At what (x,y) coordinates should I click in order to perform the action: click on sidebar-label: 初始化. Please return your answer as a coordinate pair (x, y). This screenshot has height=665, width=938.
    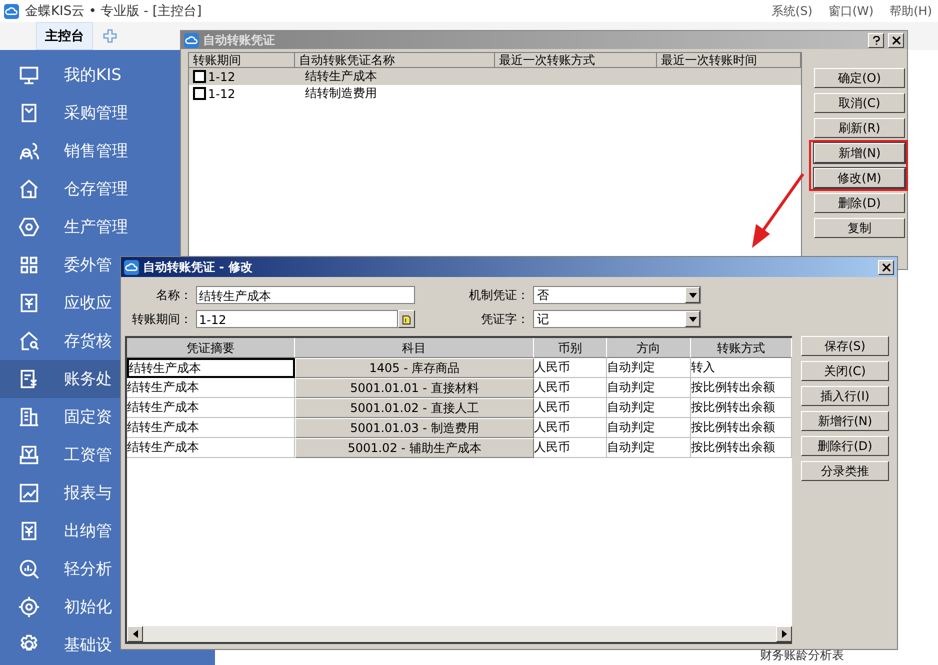
    Looking at the image, I should click on (88, 607).